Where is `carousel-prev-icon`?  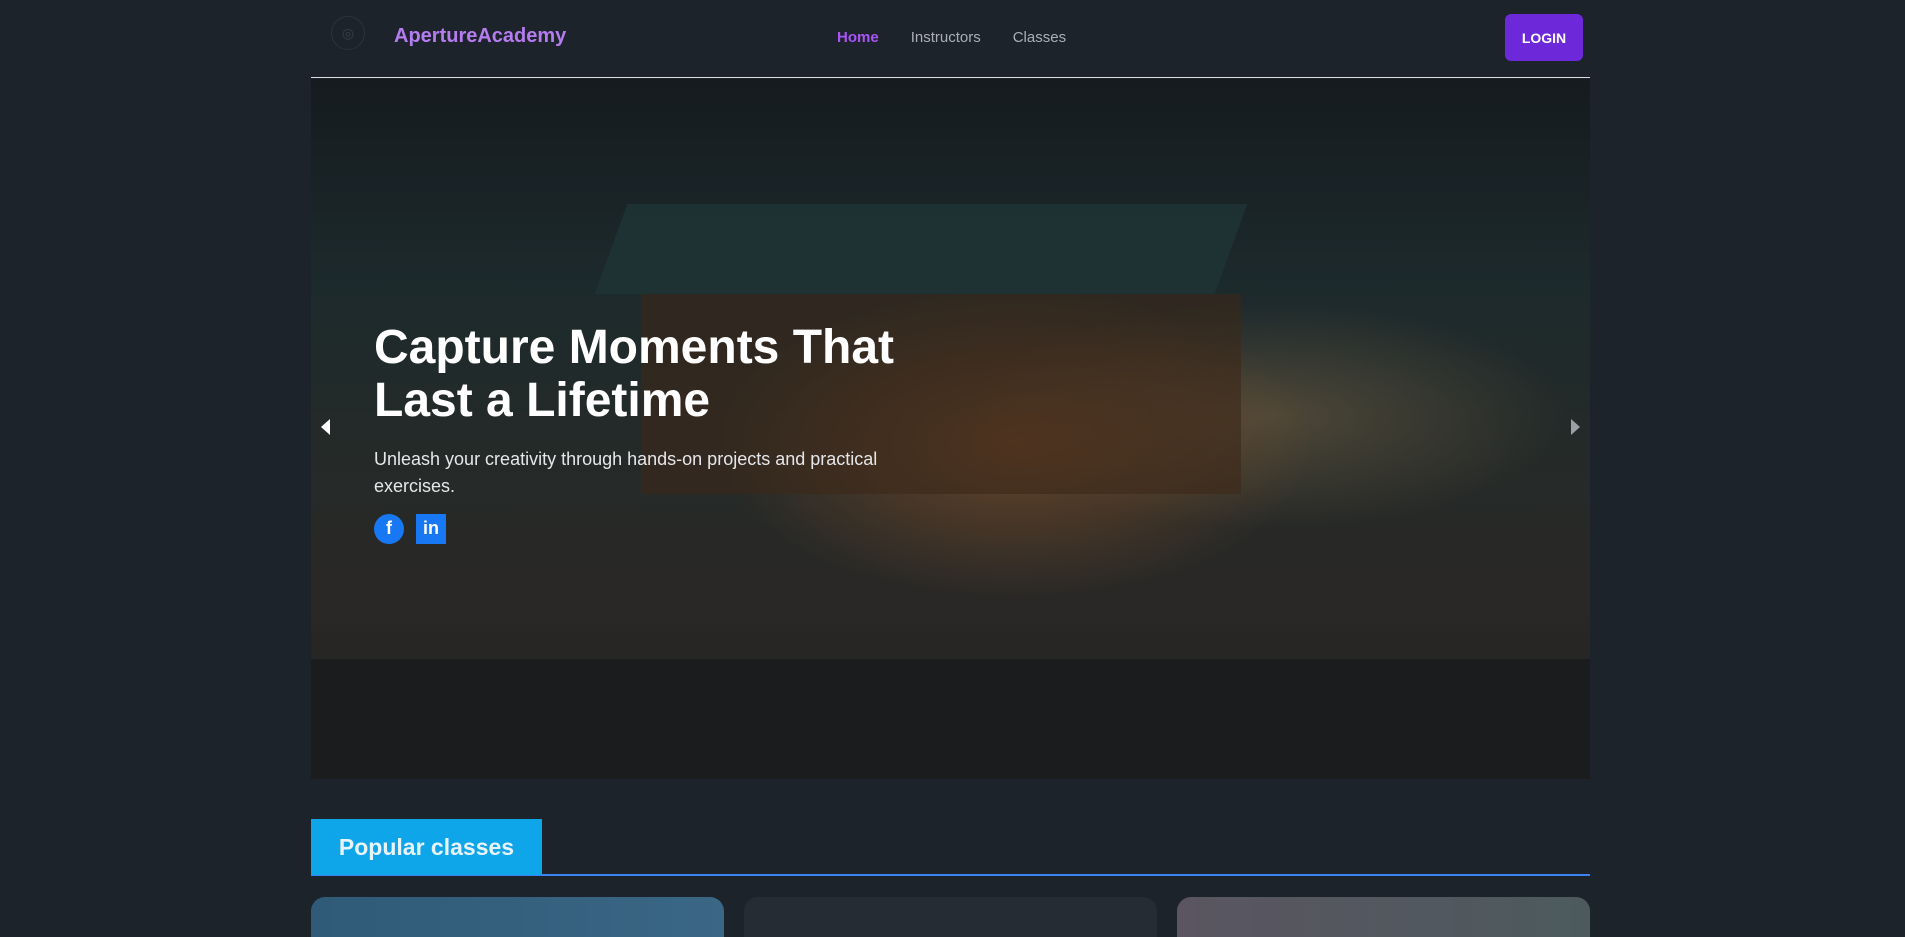 carousel-prev-icon is located at coordinates (325, 427).